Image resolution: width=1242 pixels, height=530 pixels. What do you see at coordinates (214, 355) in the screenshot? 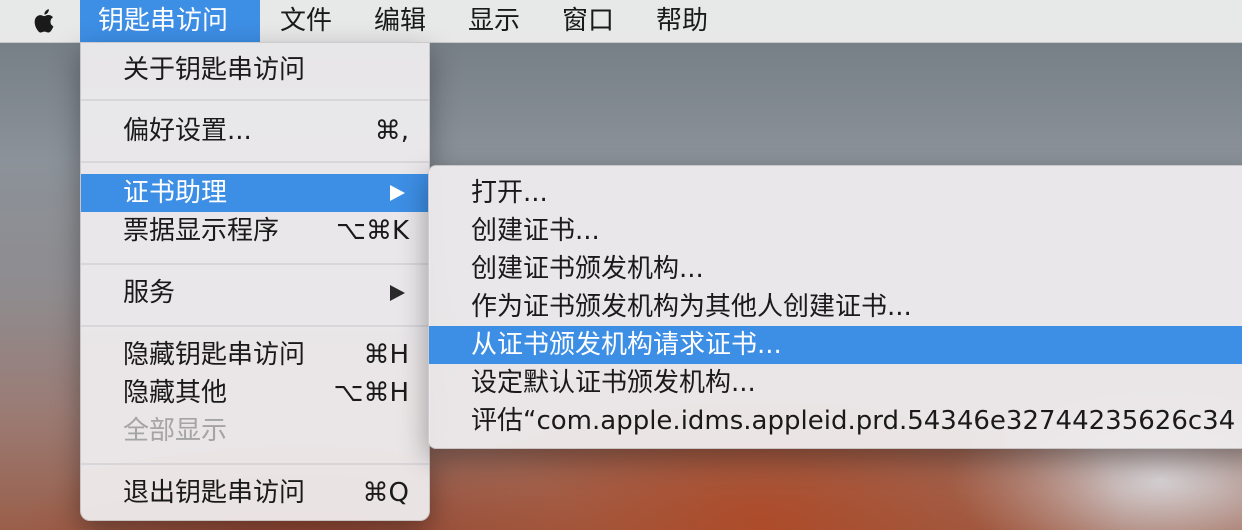
I see `menu-item-label: 隐藏钥匙串访问` at bounding box center [214, 355].